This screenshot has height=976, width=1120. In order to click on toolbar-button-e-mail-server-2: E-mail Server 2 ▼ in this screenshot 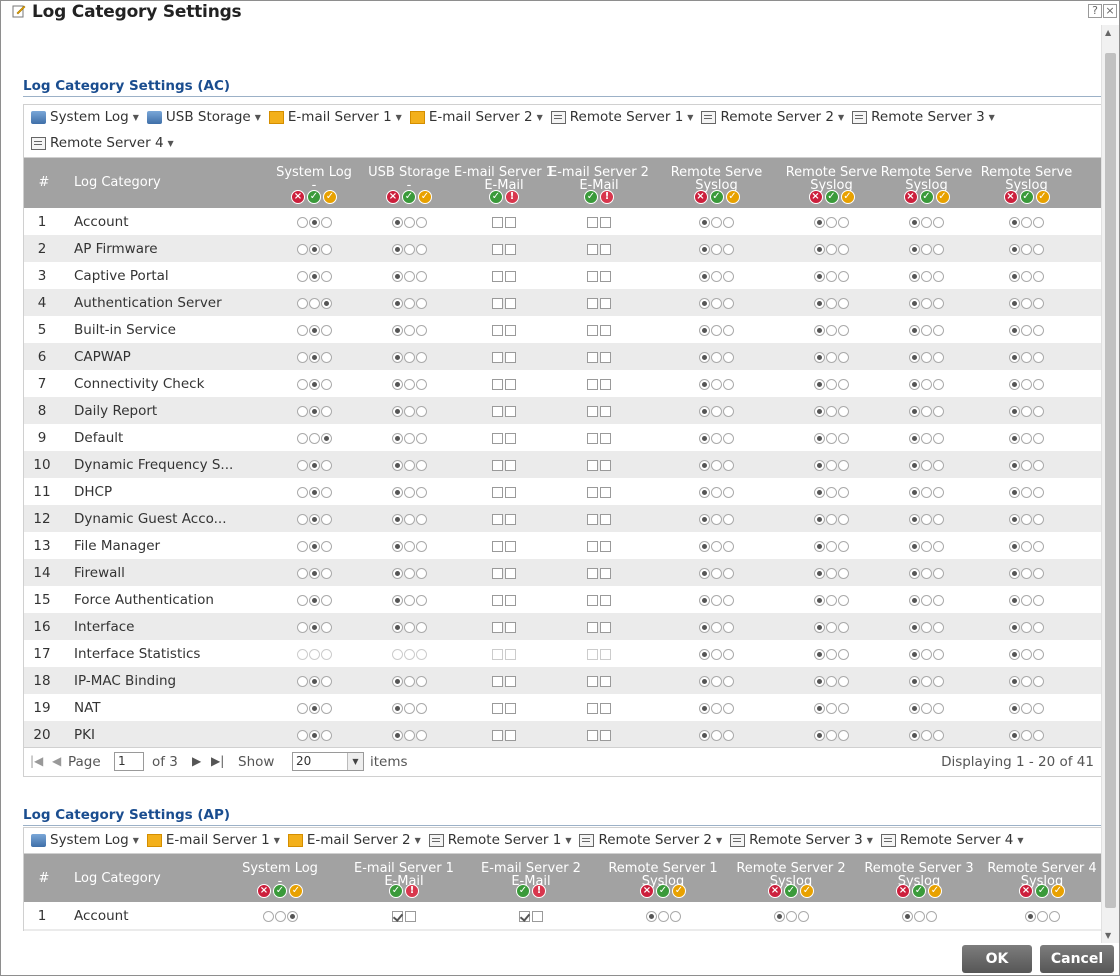, I will do `click(354, 840)`.